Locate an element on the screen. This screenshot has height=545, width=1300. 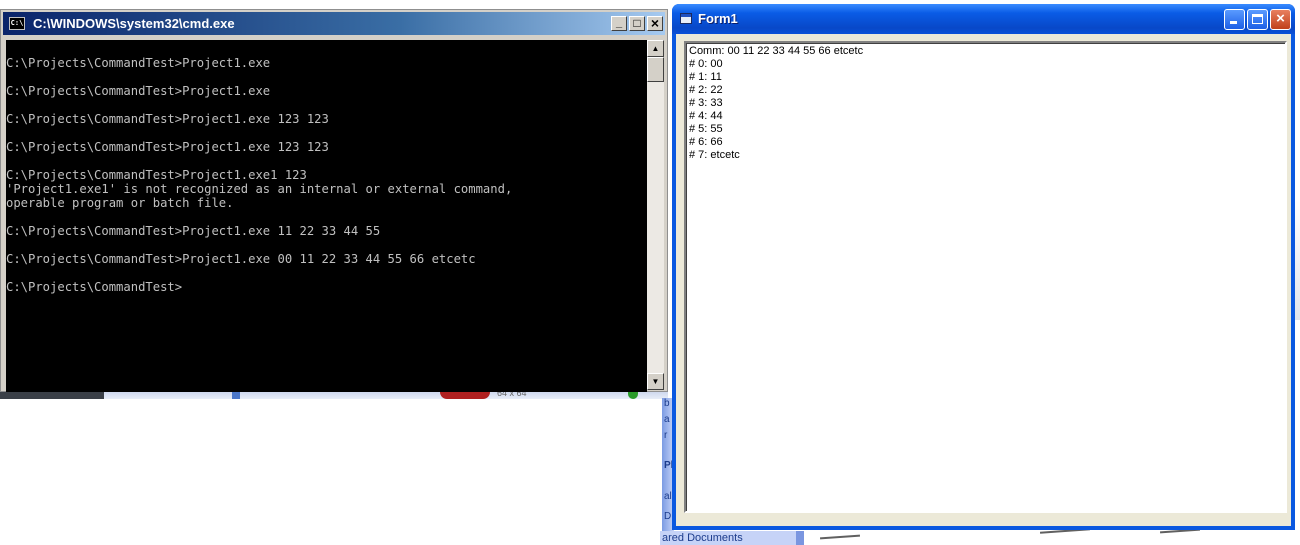
memo-line: # 6: 66 is located at coordinates (706, 142).